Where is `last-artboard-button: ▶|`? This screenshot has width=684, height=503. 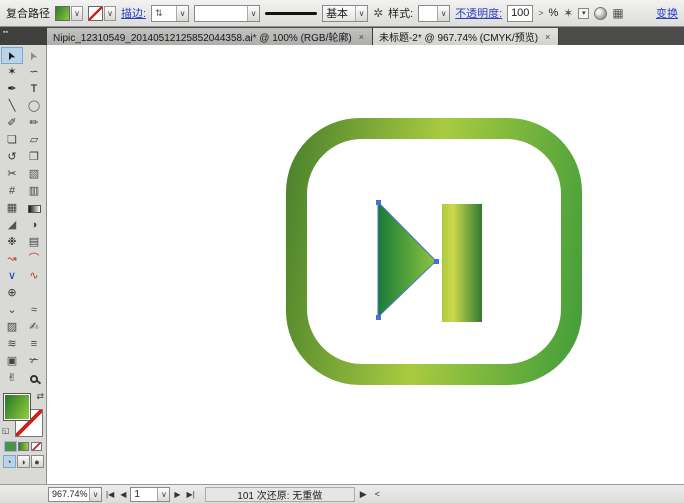
last-artboard-button: ▶| is located at coordinates (191, 494).